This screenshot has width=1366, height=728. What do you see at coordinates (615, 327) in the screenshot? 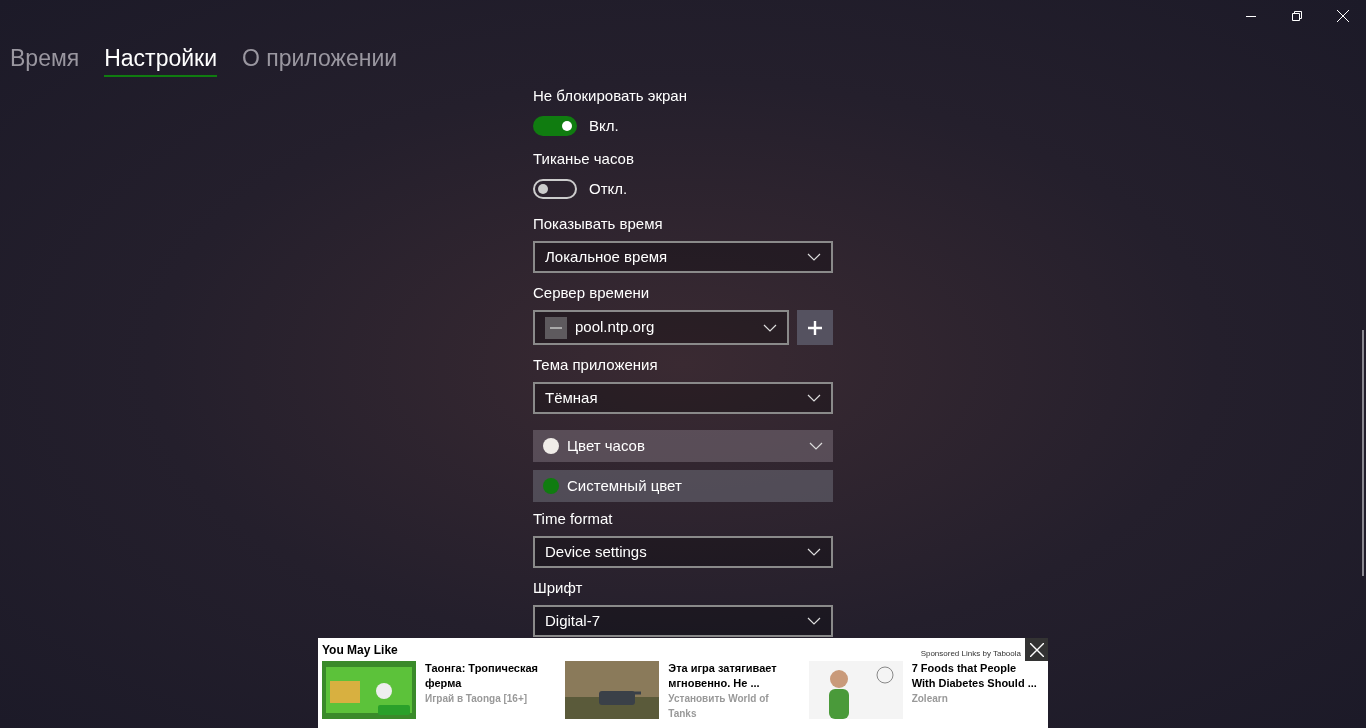
I see `server-name: pool.ntp.org` at bounding box center [615, 327].